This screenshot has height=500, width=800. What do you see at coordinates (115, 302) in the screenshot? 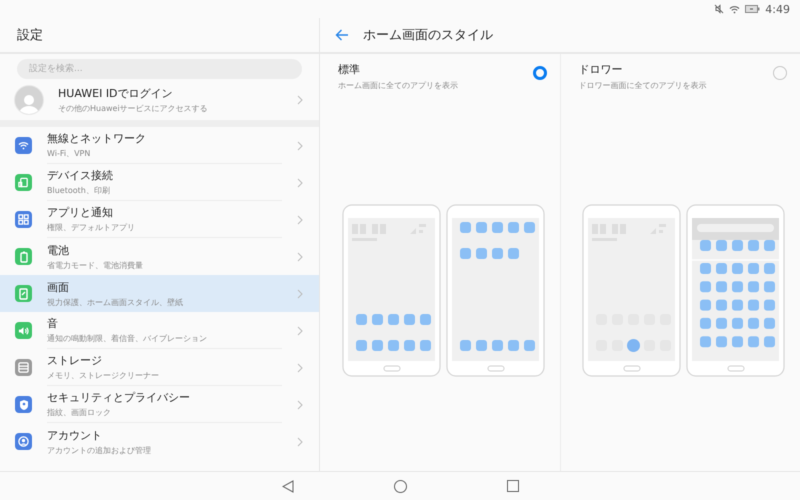
I see `item-subtitle: 視力保護、ホーム画面スタイル、壁紙` at bounding box center [115, 302].